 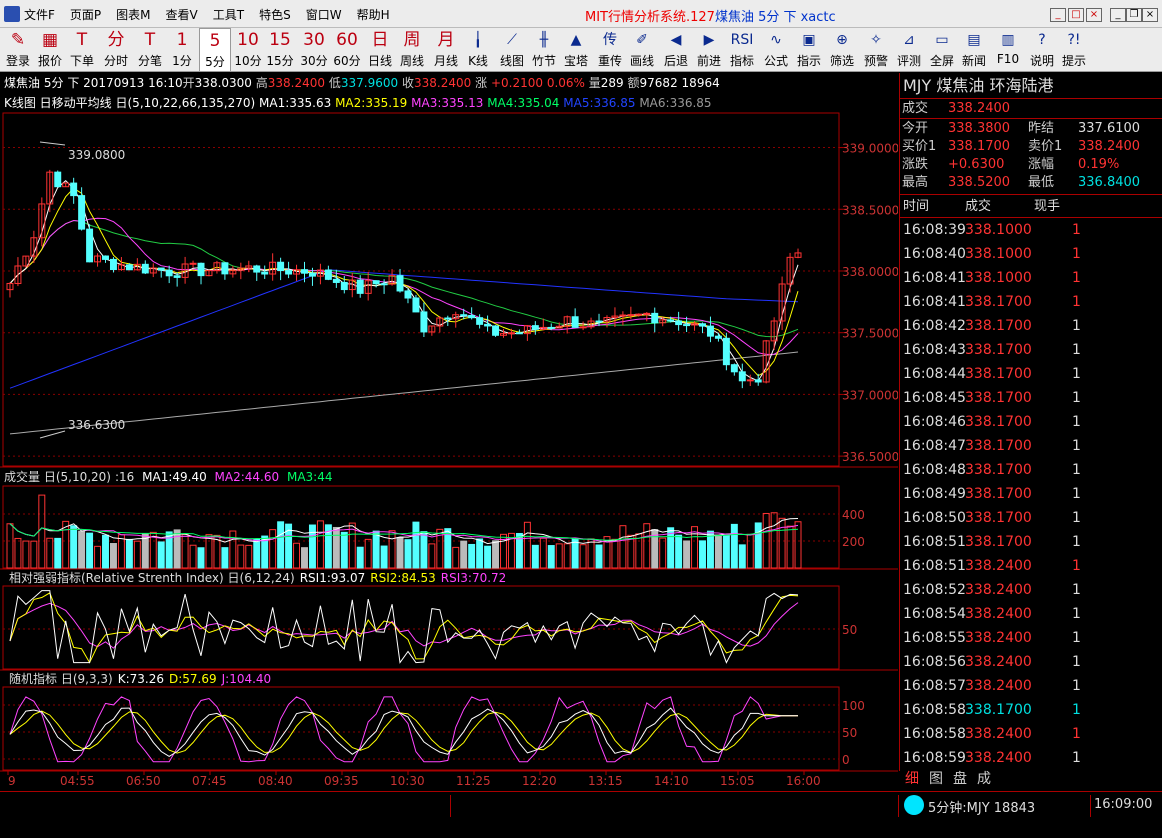 What do you see at coordinates (998, 758) in the screenshot?
I see `tick-cell: 338.2400` at bounding box center [998, 758].